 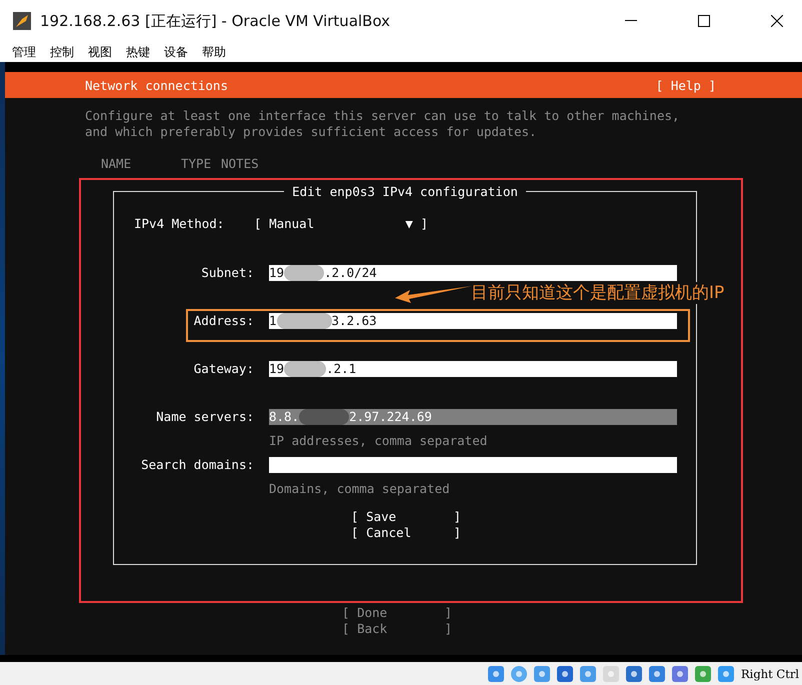 I want to click on close-icon, so click(x=777, y=21).